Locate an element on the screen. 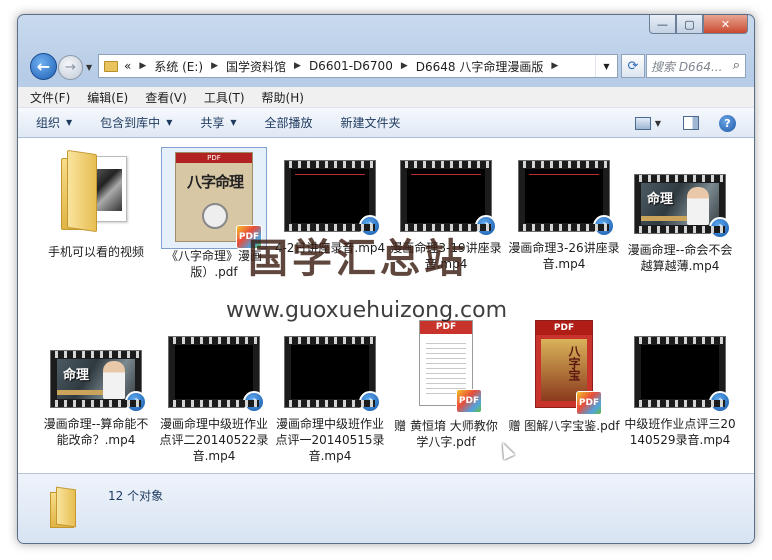 This screenshot has width=772, height=560. file-item-video: ♪ 漫画命理3-26讲座录音.mp4 is located at coordinates (564, 216).